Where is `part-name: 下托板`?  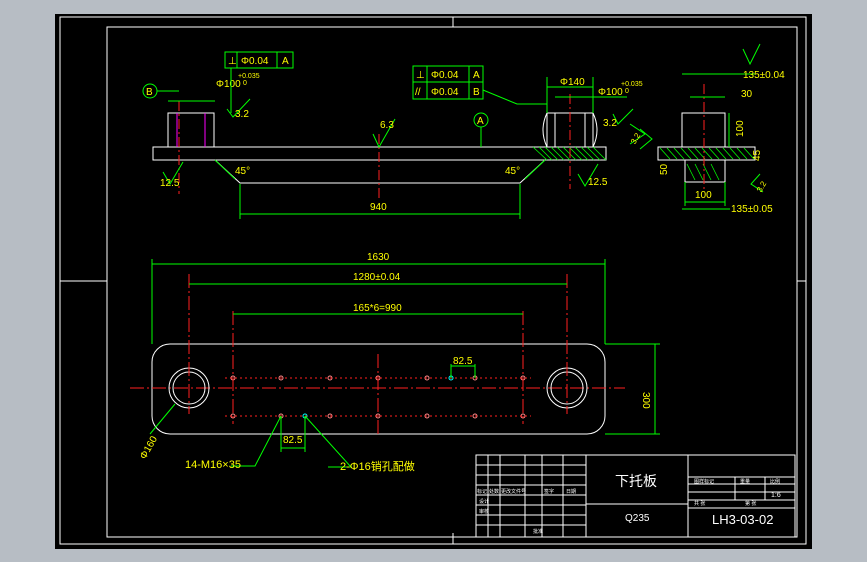 part-name: 下托板 is located at coordinates (636, 481).